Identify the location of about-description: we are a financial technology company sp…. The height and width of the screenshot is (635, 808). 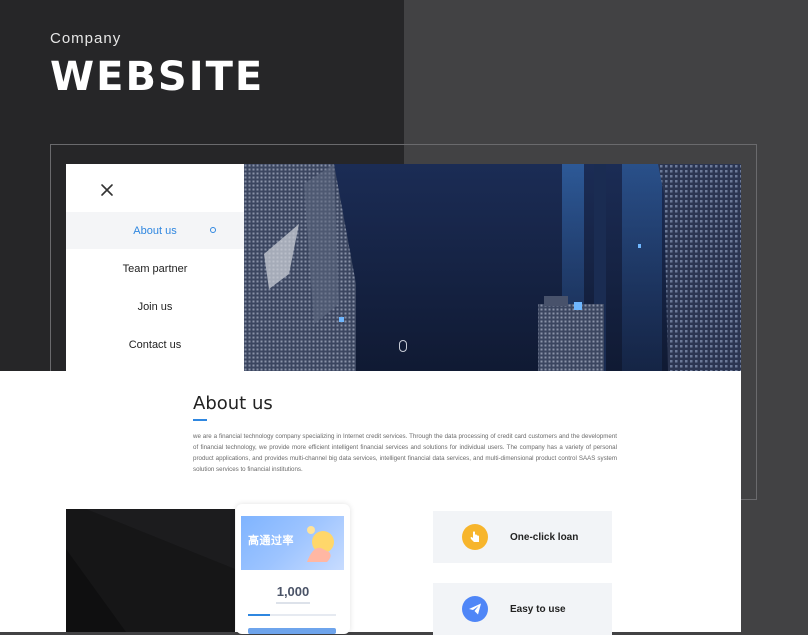
(405, 453).